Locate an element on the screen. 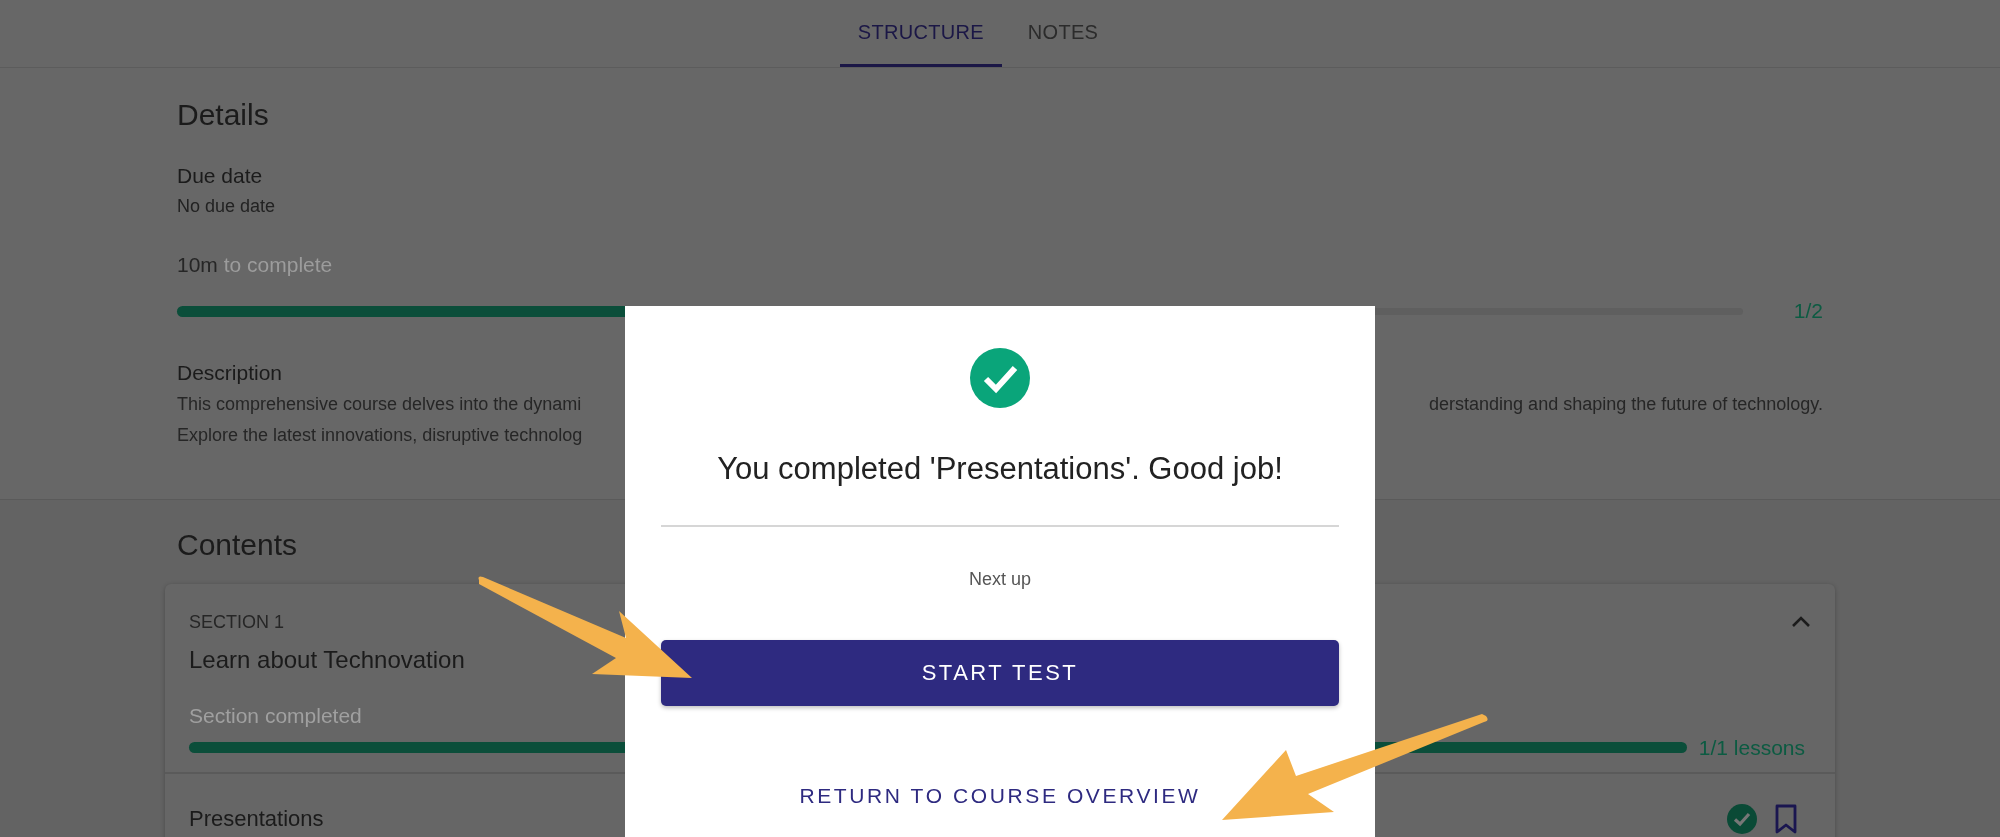 The image size is (2000, 837). section-heading: Contents is located at coordinates (237, 545).